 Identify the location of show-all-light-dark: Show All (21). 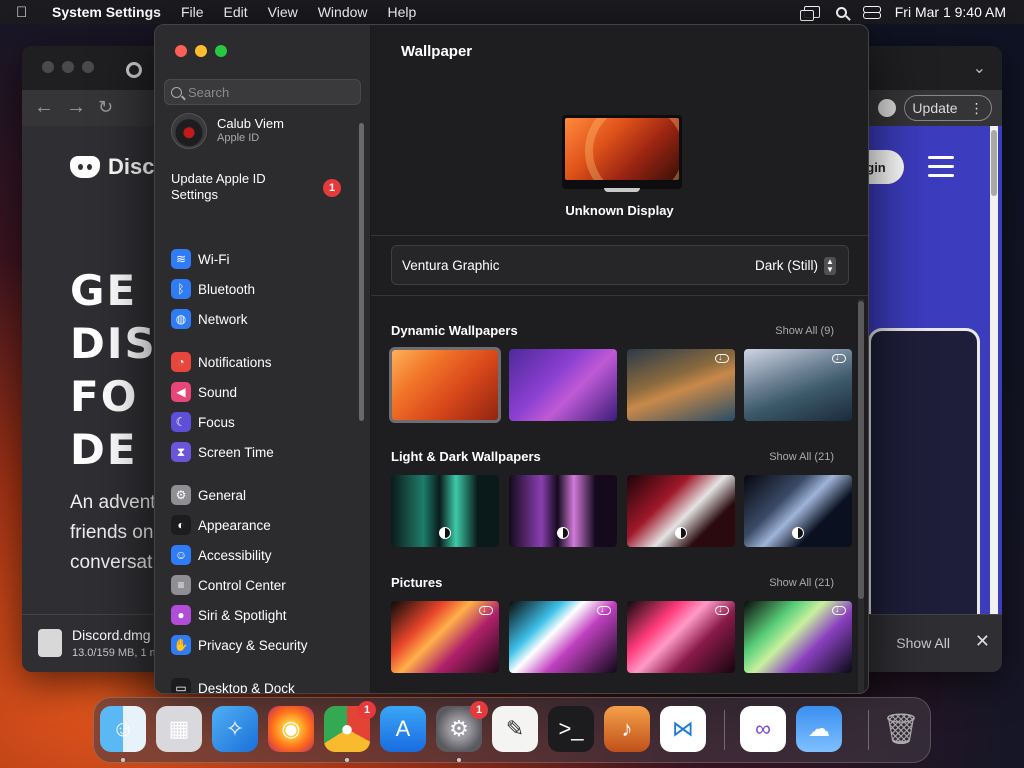
(801, 457).